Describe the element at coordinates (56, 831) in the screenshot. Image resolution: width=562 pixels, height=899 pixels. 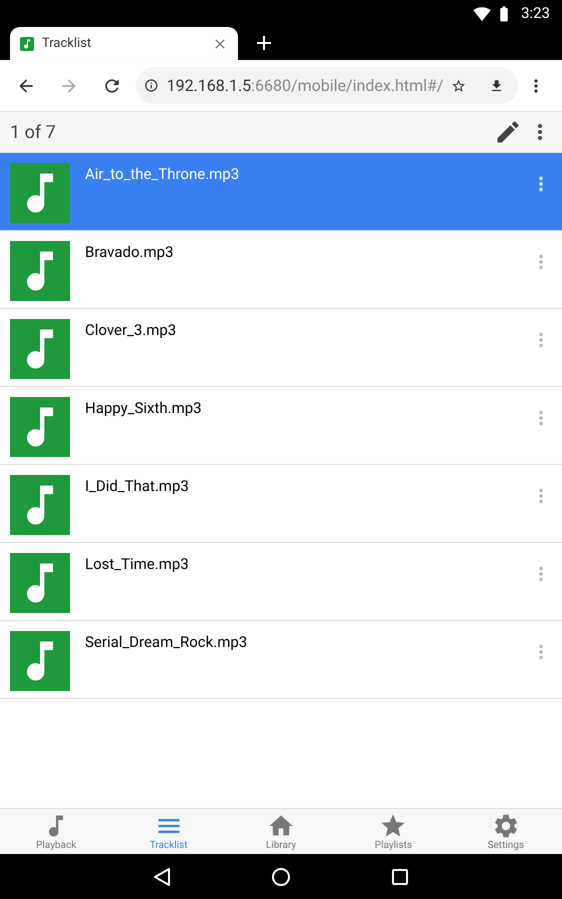
I see `nav-tab: Playback` at that location.